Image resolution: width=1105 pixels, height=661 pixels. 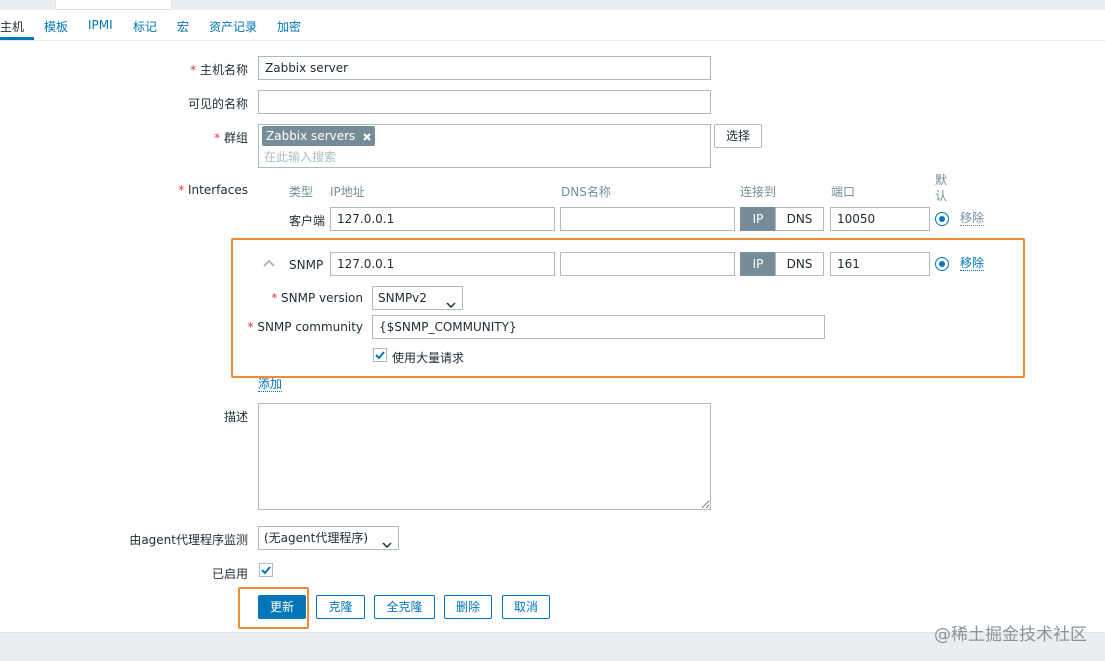 I want to click on interfaces-label: * Interfaces, so click(x=199, y=190).